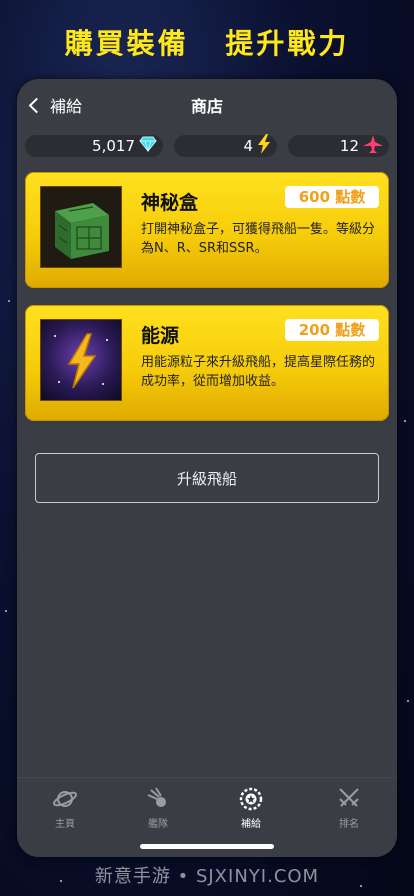 This screenshot has height=896, width=414. I want to click on ship-balance: 12, so click(338, 146).